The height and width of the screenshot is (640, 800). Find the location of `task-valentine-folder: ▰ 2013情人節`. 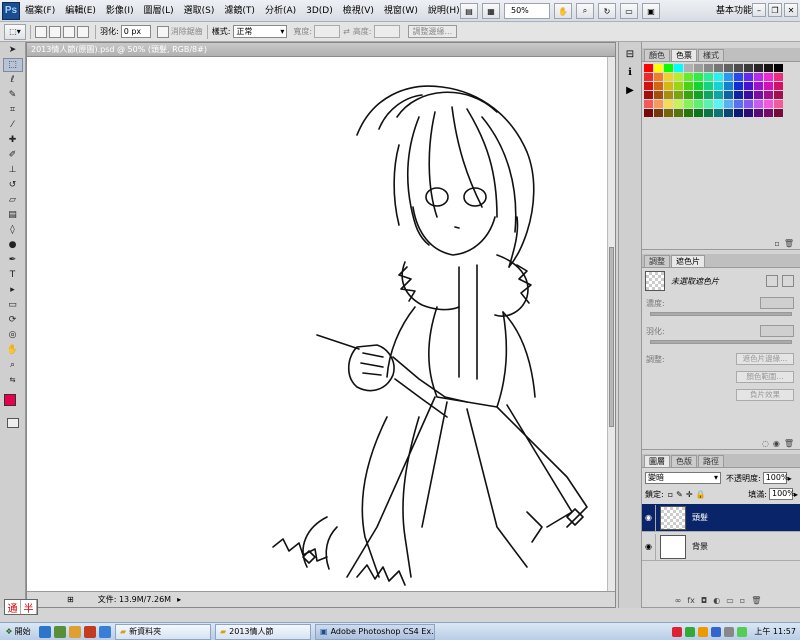

task-valentine-folder: ▰ 2013情人節 is located at coordinates (263, 631).